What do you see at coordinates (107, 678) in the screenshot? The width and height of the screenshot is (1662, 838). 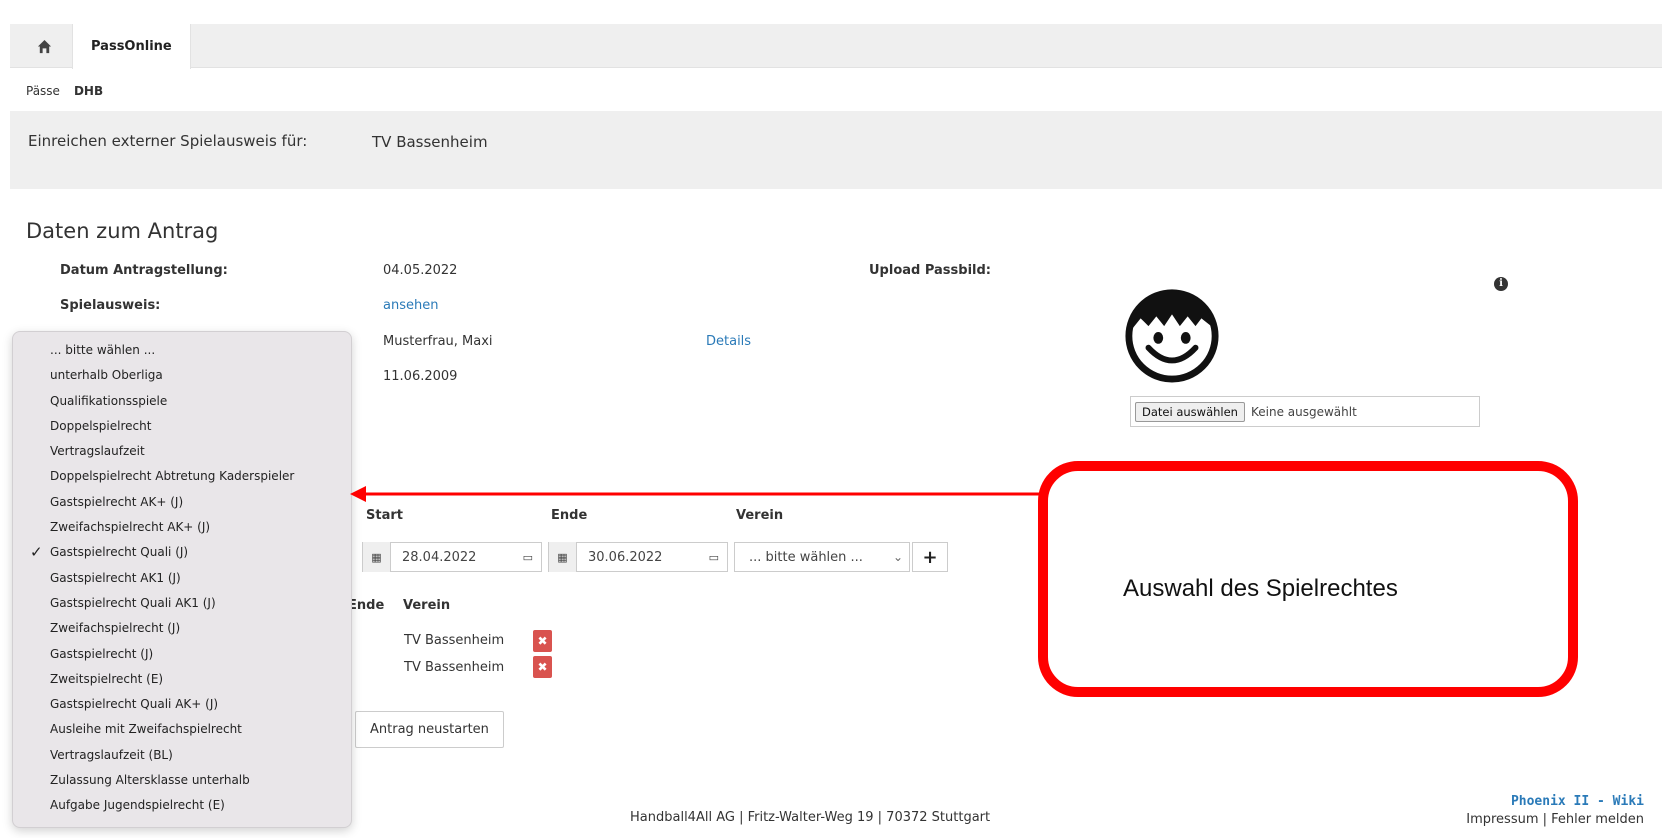 I see `dropdown-option-label: Zweitspielrecht (E)` at bounding box center [107, 678].